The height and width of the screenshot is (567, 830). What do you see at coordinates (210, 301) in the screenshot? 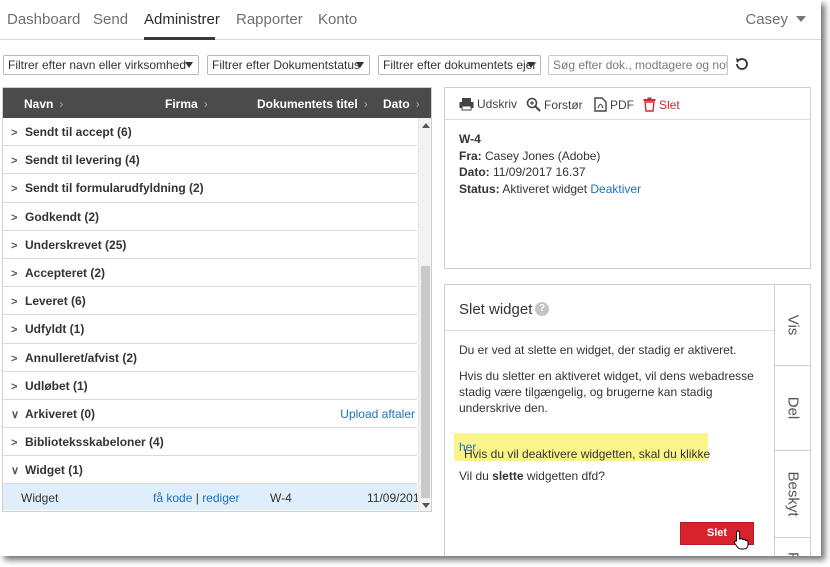
I see `group-row: > Leveret (6)` at bounding box center [210, 301].